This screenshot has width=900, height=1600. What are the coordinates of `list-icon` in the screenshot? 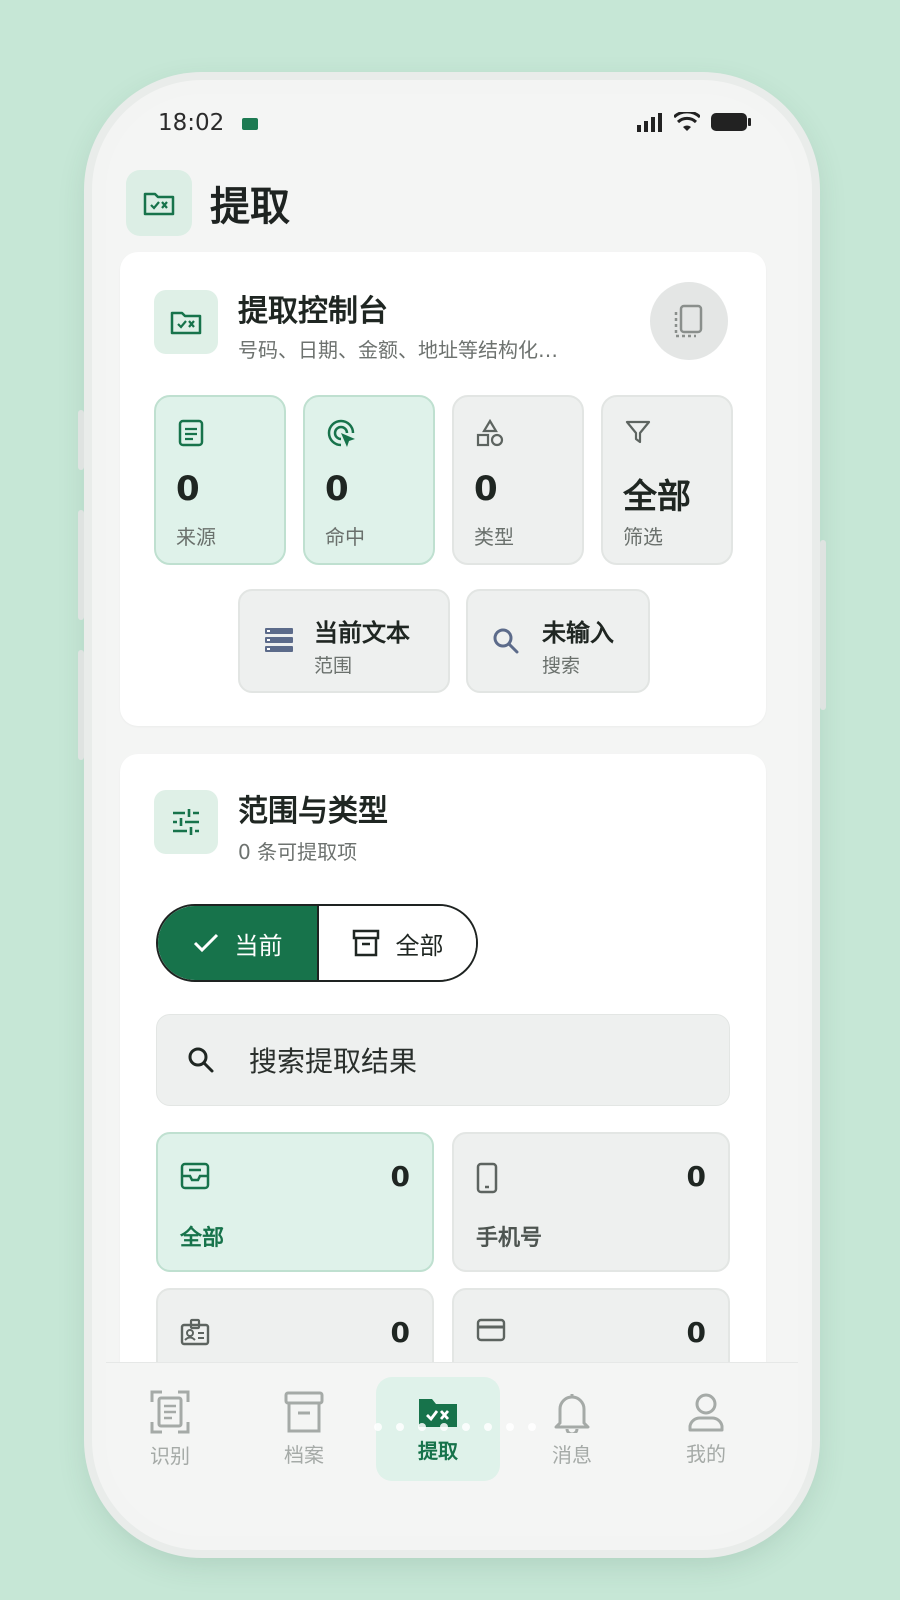 It's located at (279, 640).